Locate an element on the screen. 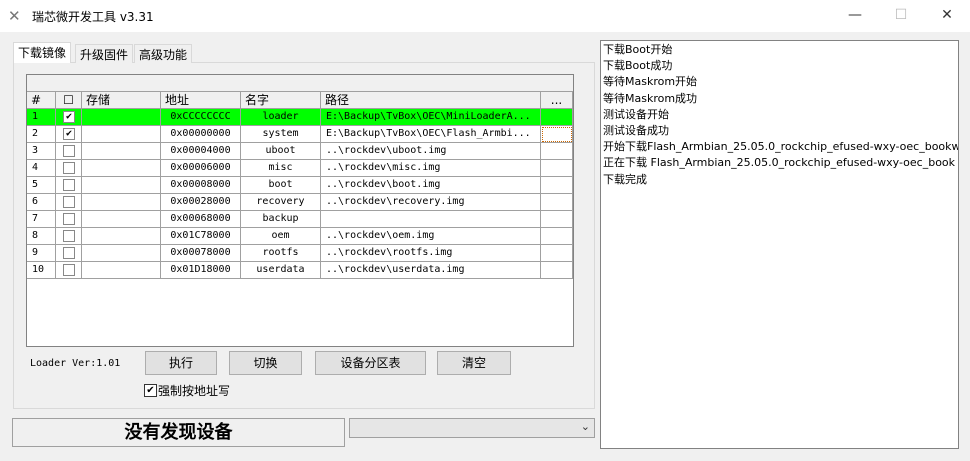 The width and height of the screenshot is (970, 461). cell-address: 0x00004000 is located at coordinates (201, 151).